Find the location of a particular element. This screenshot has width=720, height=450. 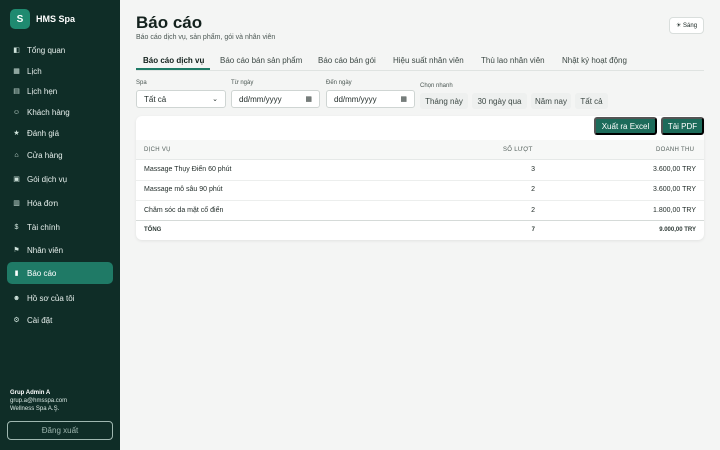

sidebar-item-overview: ◧ Tổng quan is located at coordinates (60, 50).